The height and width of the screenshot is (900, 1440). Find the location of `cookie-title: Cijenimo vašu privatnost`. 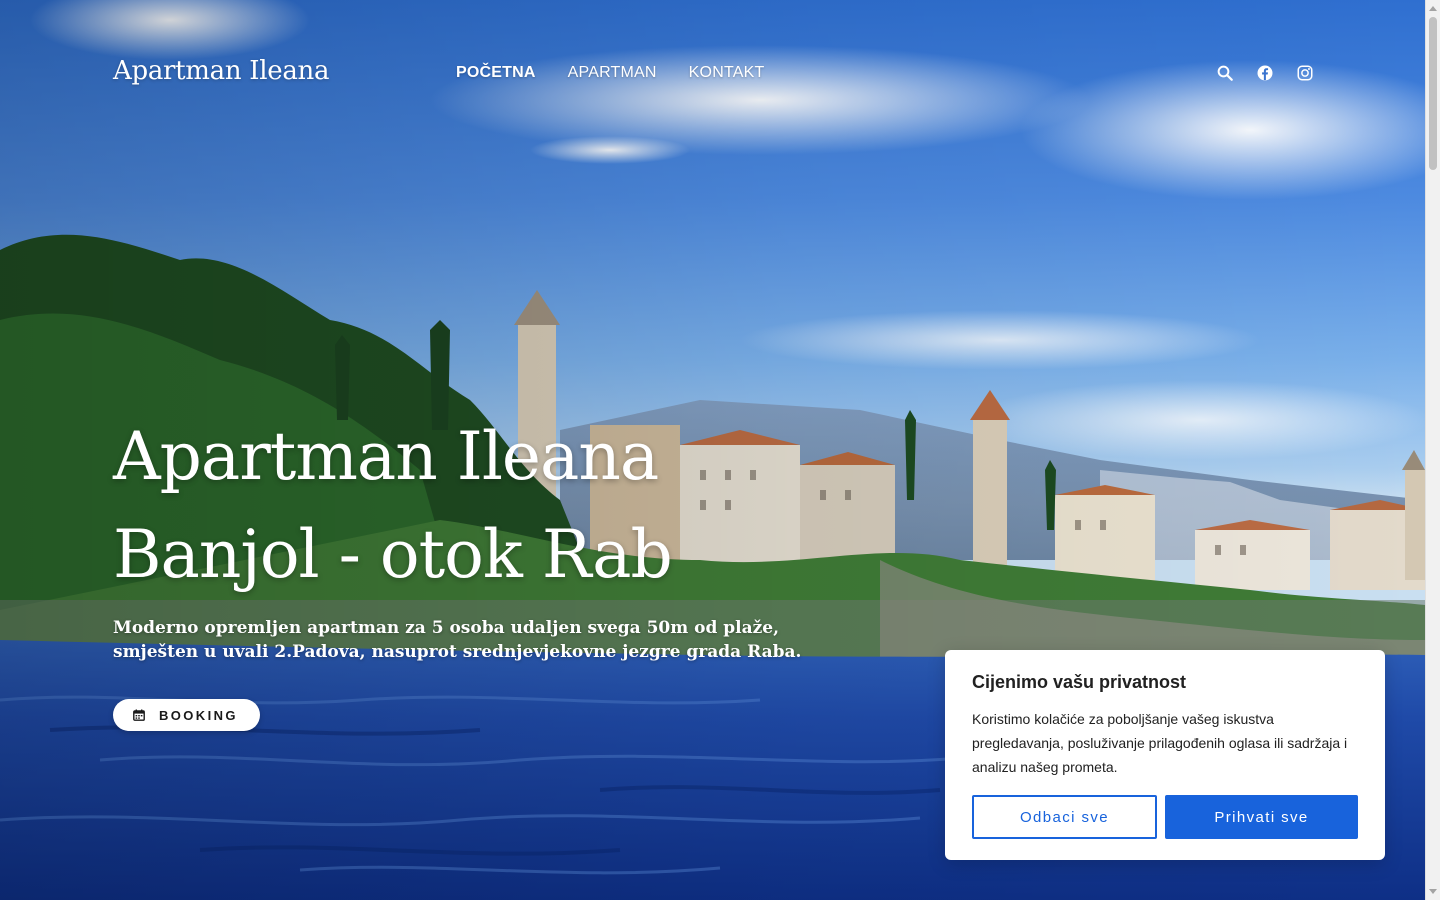

cookie-title: Cijenimo vašu privatnost is located at coordinates (1079, 682).